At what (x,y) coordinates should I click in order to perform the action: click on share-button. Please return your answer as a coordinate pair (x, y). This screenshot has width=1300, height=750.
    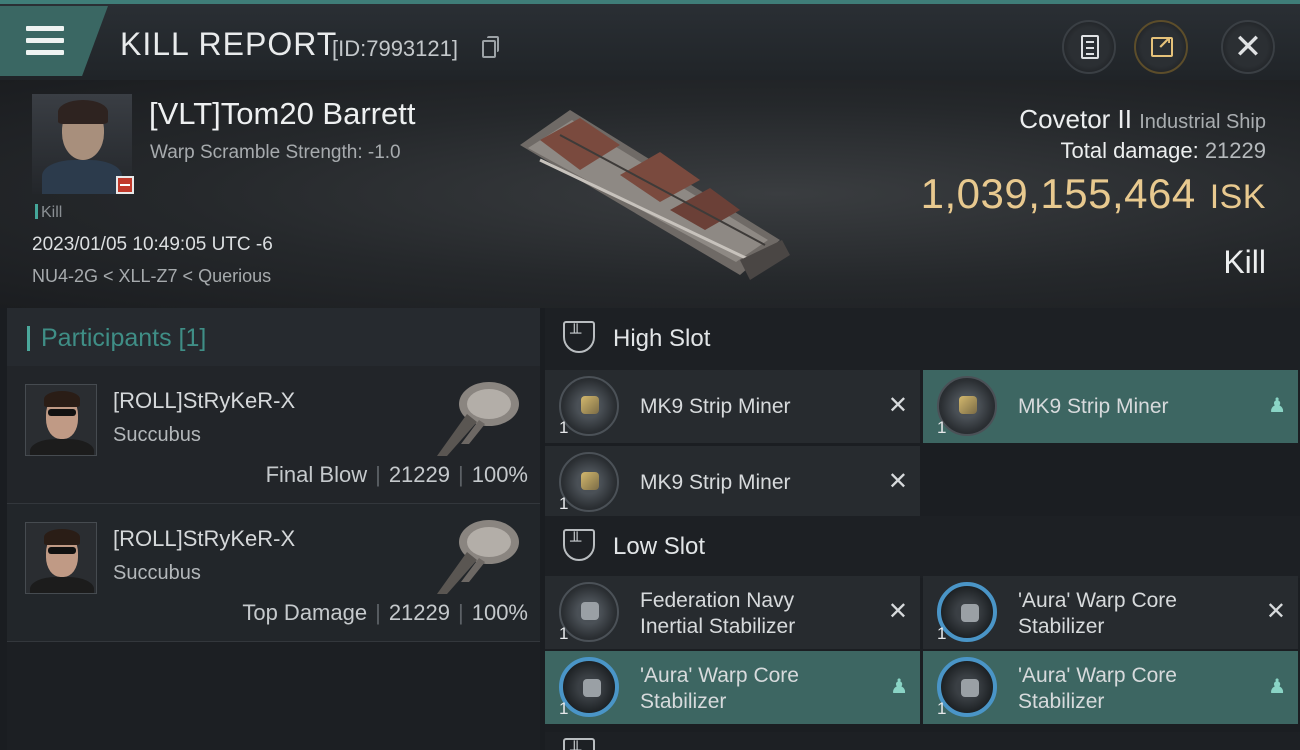
    Looking at the image, I should click on (1161, 47).